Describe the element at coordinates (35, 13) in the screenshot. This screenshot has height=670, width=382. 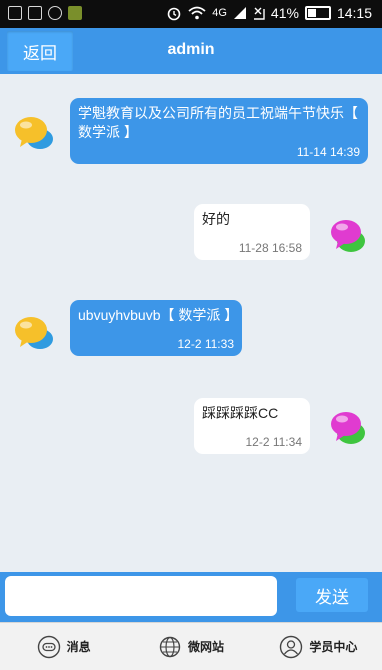
I see `keyboard-notification-icon` at that location.